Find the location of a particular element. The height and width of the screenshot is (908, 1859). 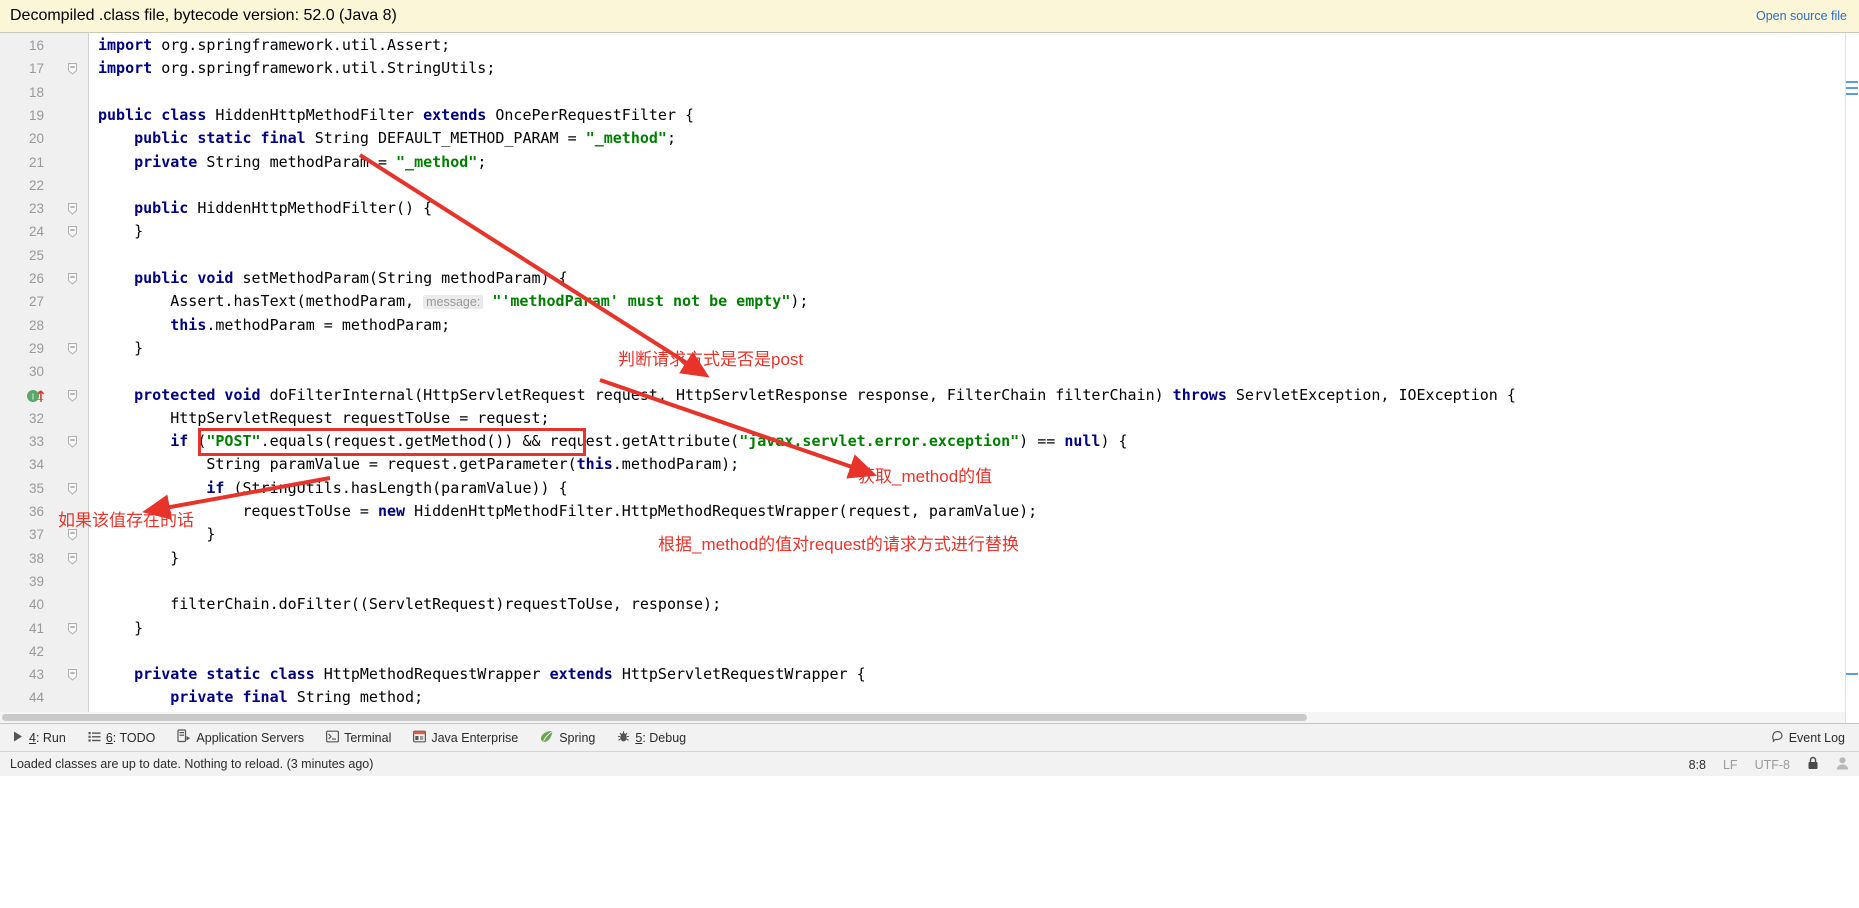

tool-window-button-terminal: Terminal is located at coordinates (358, 738).